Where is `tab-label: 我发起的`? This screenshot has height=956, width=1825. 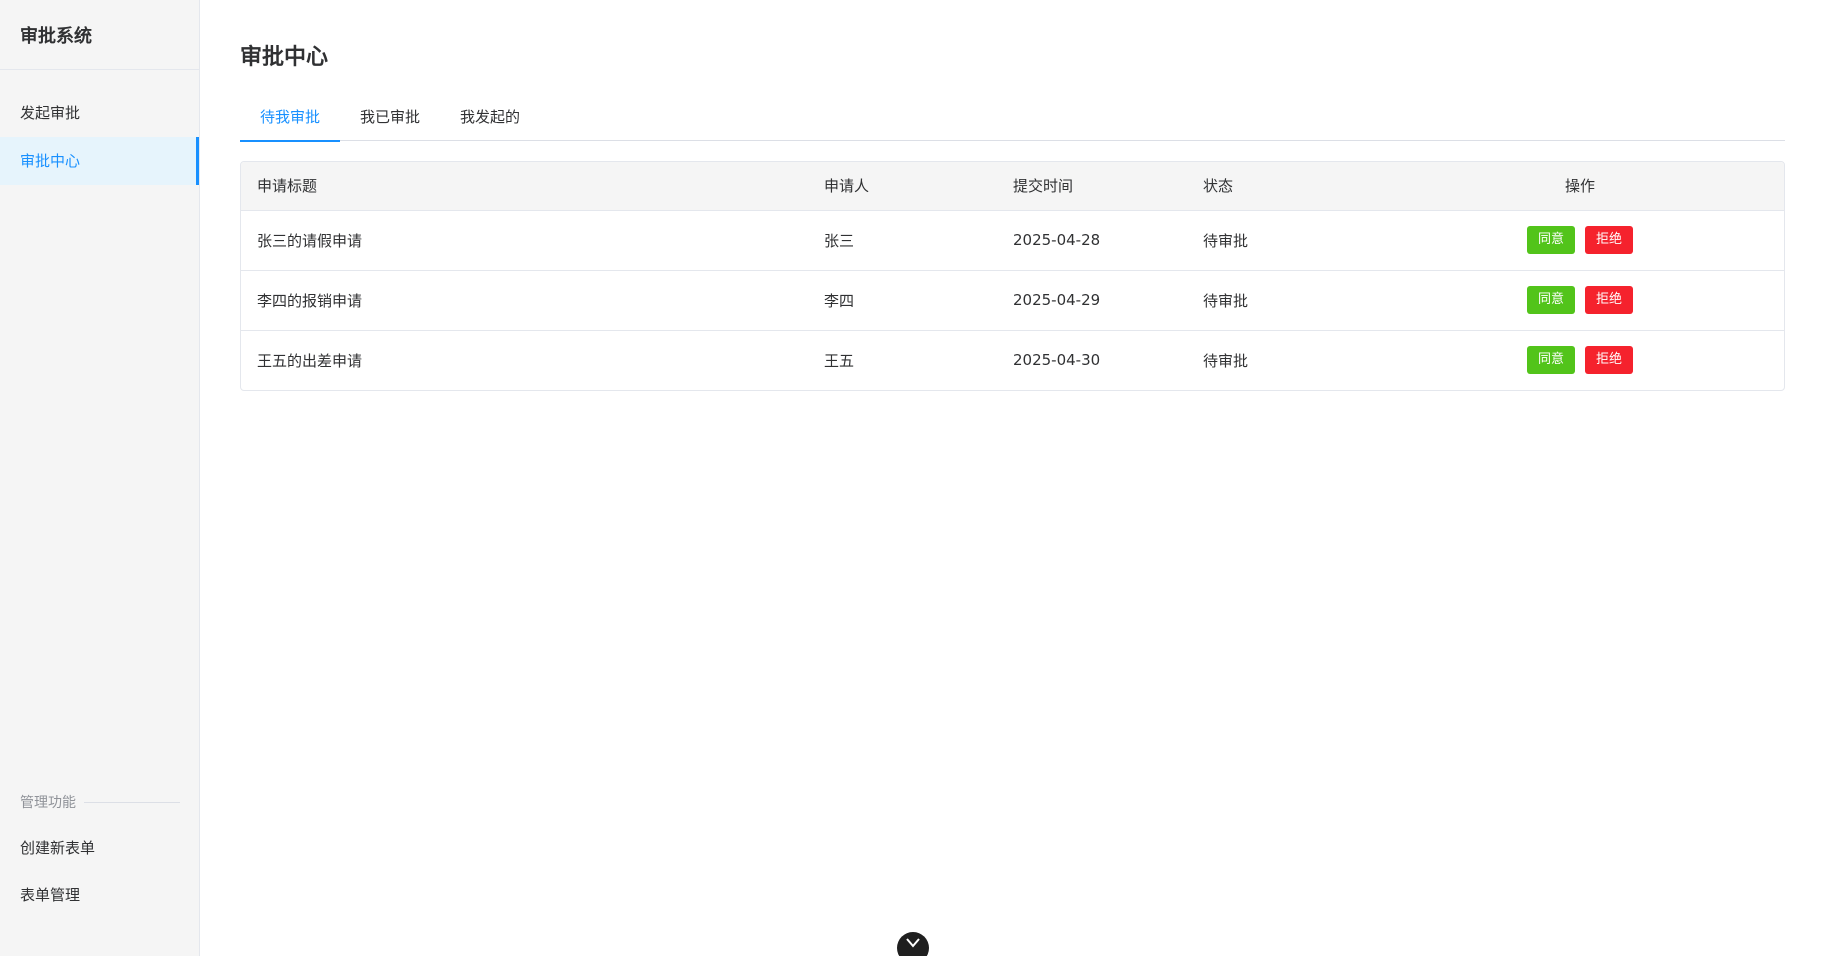
tab-label: 我发起的 is located at coordinates (490, 117).